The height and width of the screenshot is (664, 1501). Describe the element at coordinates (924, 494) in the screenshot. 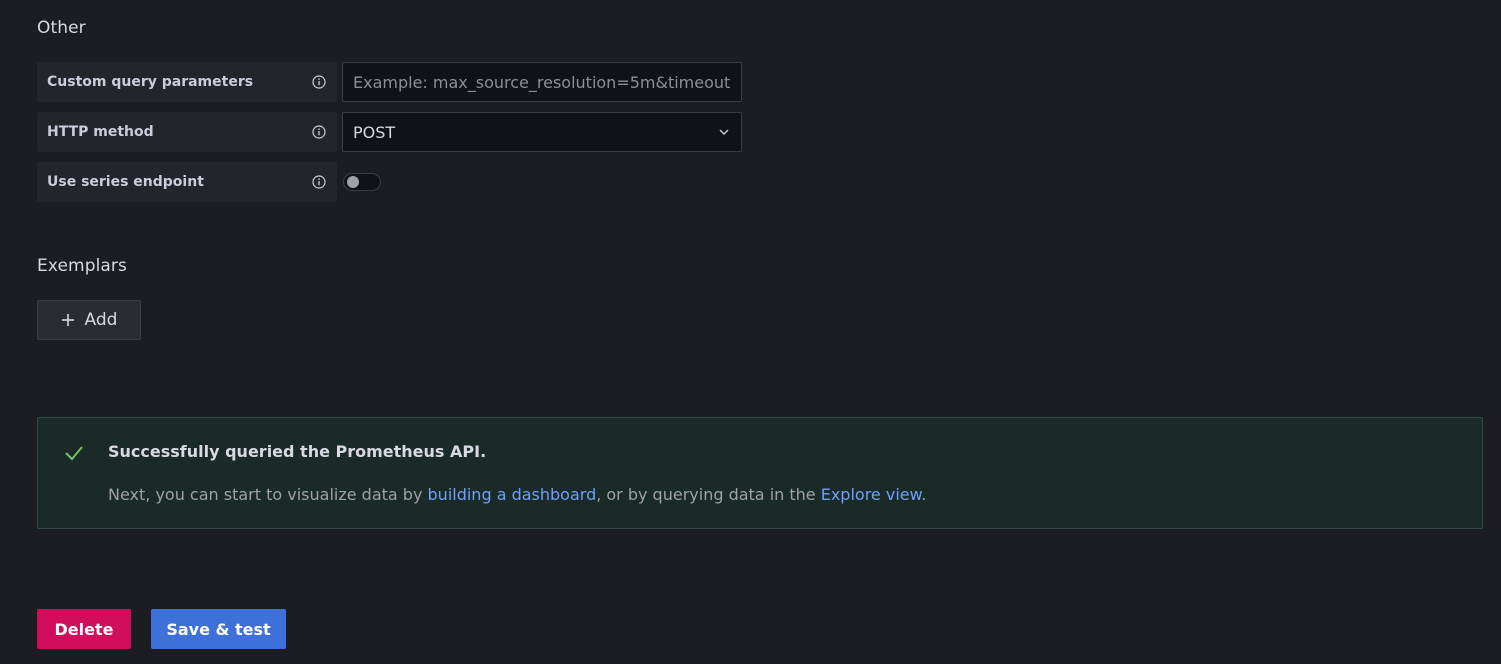

I see `alert-body-suffix: .` at that location.